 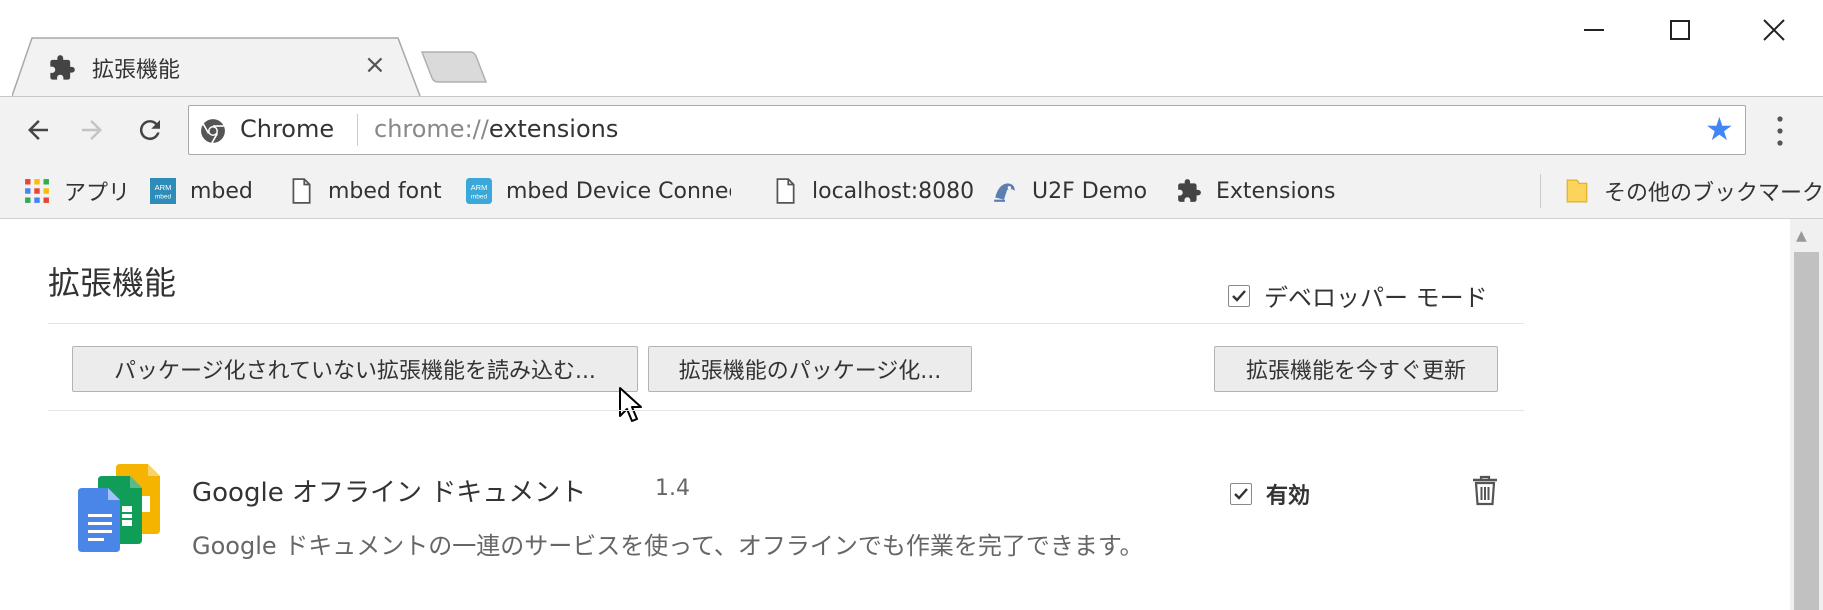 What do you see at coordinates (1090, 191) in the screenshot?
I see `bookmark-label: U2F Demo` at bounding box center [1090, 191].